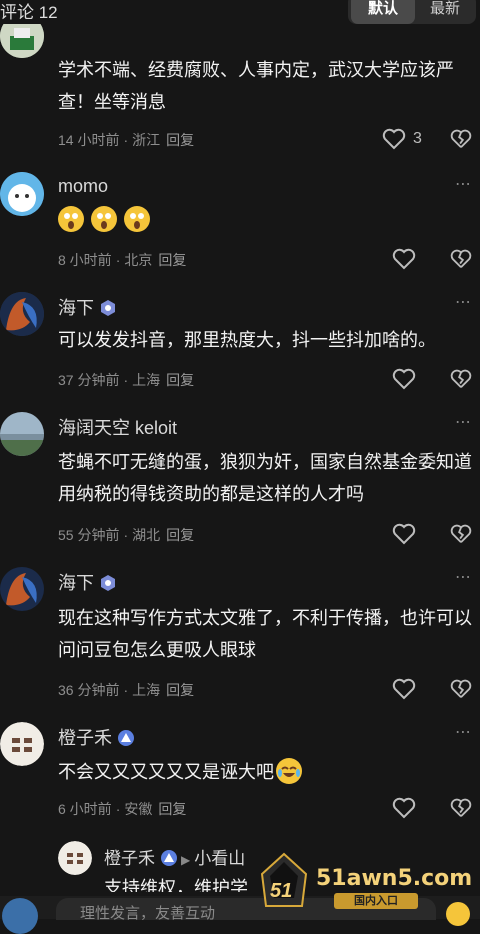 The height and width of the screenshot is (934, 480). Describe the element at coordinates (219, 858) in the screenshot. I see `reply-target-name: 小看山` at that location.